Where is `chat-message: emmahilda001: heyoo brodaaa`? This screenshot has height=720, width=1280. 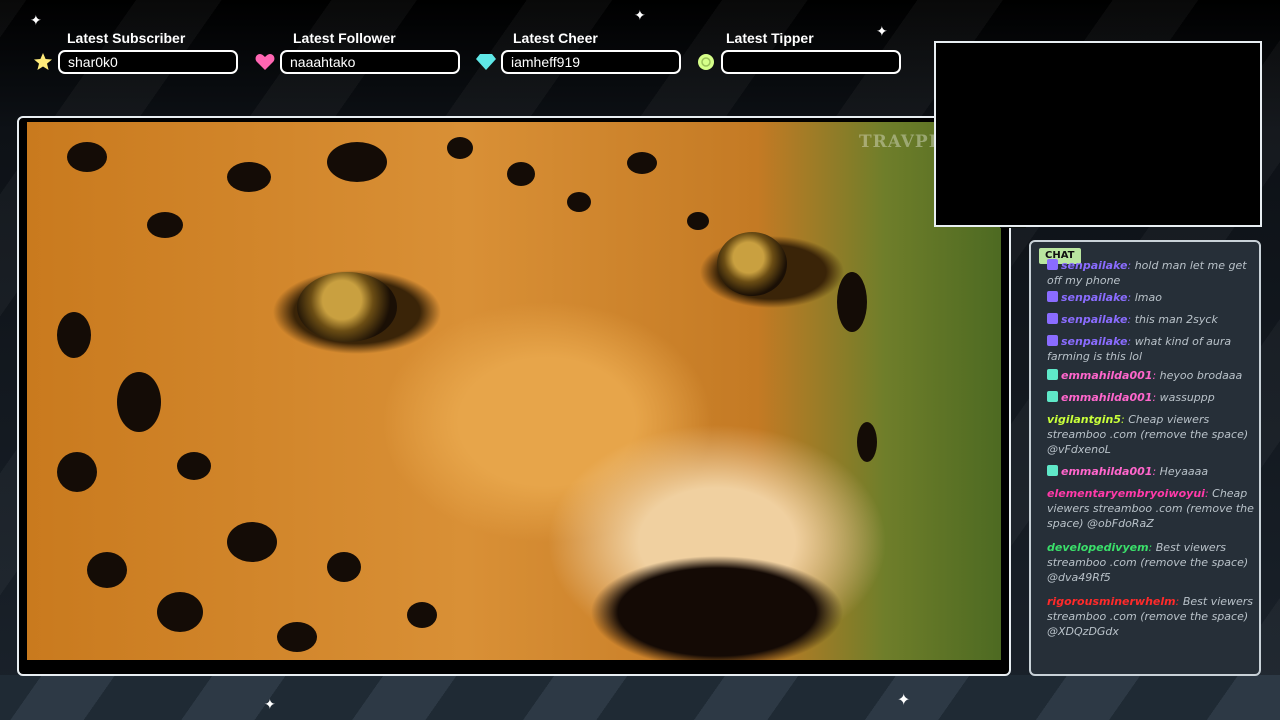 chat-message: emmahilda001: heyoo brodaaa is located at coordinates (1153, 375).